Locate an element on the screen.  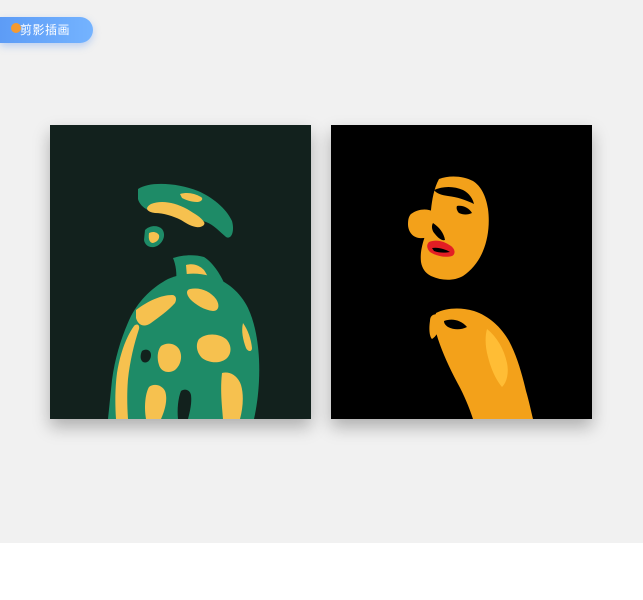
tag-label: 剪影插画 is located at coordinates (45, 30).